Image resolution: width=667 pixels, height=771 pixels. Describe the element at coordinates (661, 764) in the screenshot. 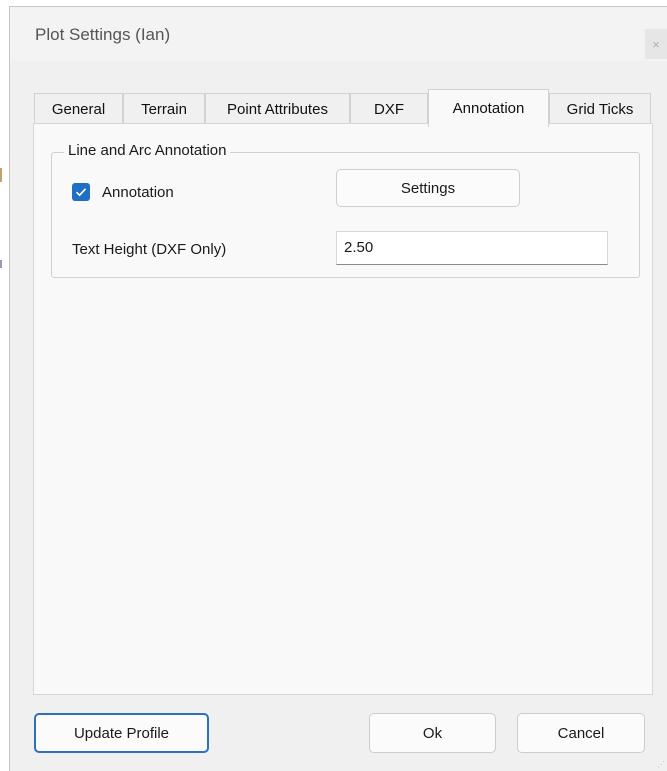

I see `resize-grip-icon: ⋰` at that location.